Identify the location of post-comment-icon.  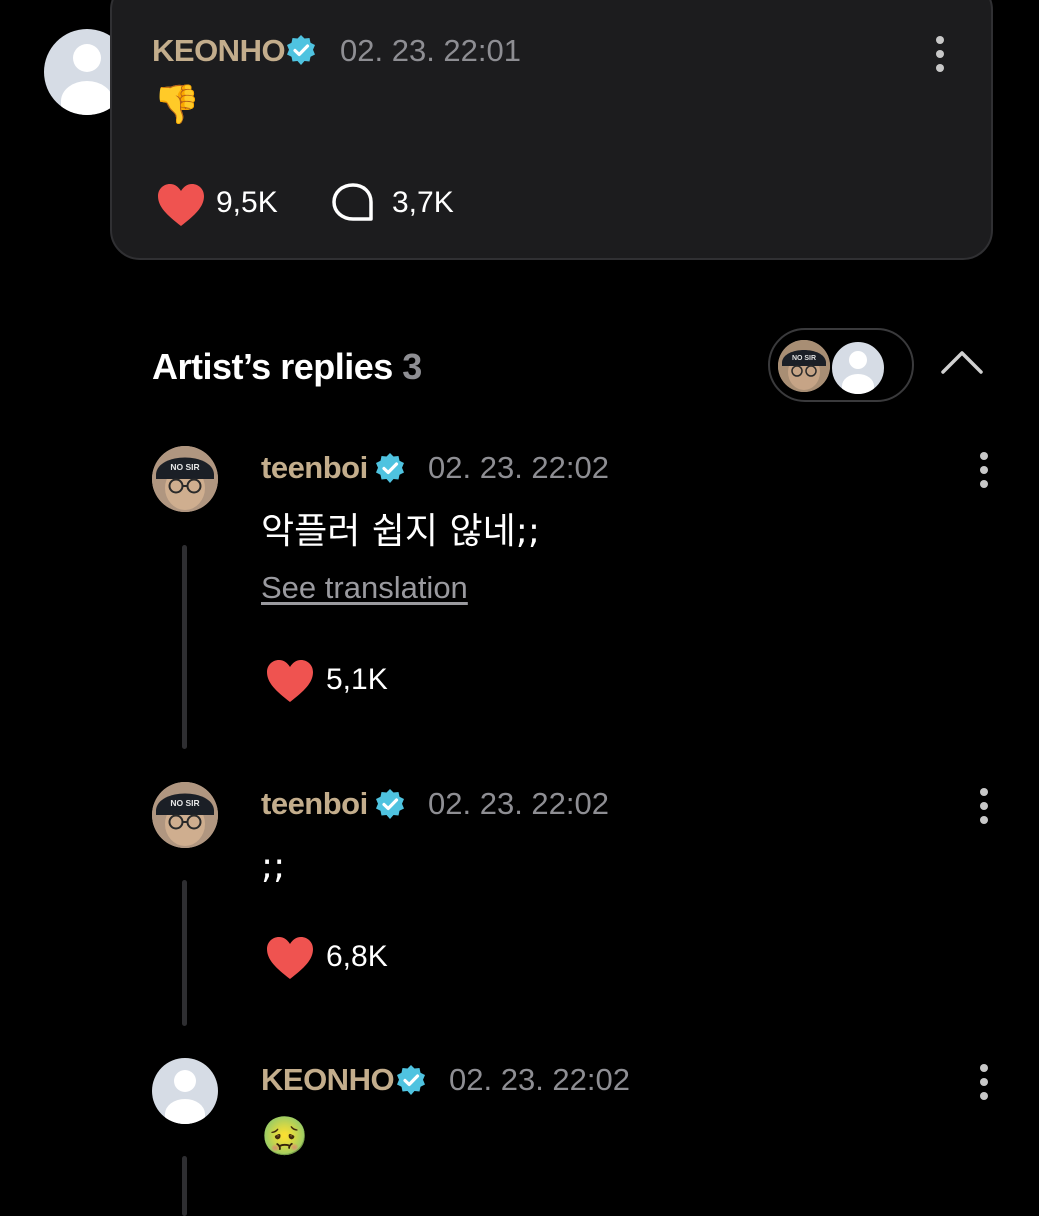
(355, 204).